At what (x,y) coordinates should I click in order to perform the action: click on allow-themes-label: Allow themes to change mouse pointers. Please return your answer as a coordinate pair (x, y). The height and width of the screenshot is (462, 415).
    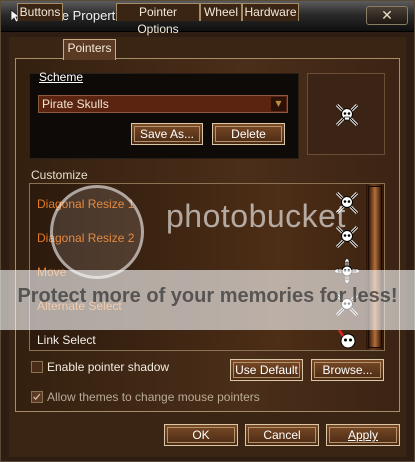
    Looking at the image, I should click on (153, 397).